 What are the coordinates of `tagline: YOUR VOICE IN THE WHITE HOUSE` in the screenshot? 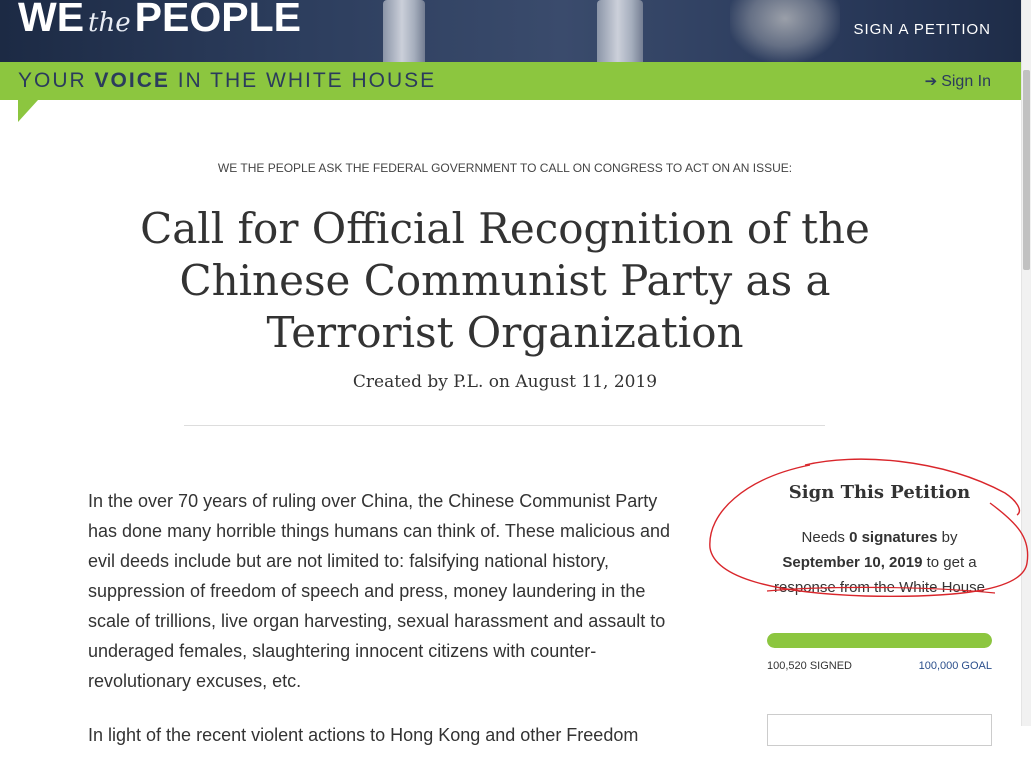 It's located at (227, 81).